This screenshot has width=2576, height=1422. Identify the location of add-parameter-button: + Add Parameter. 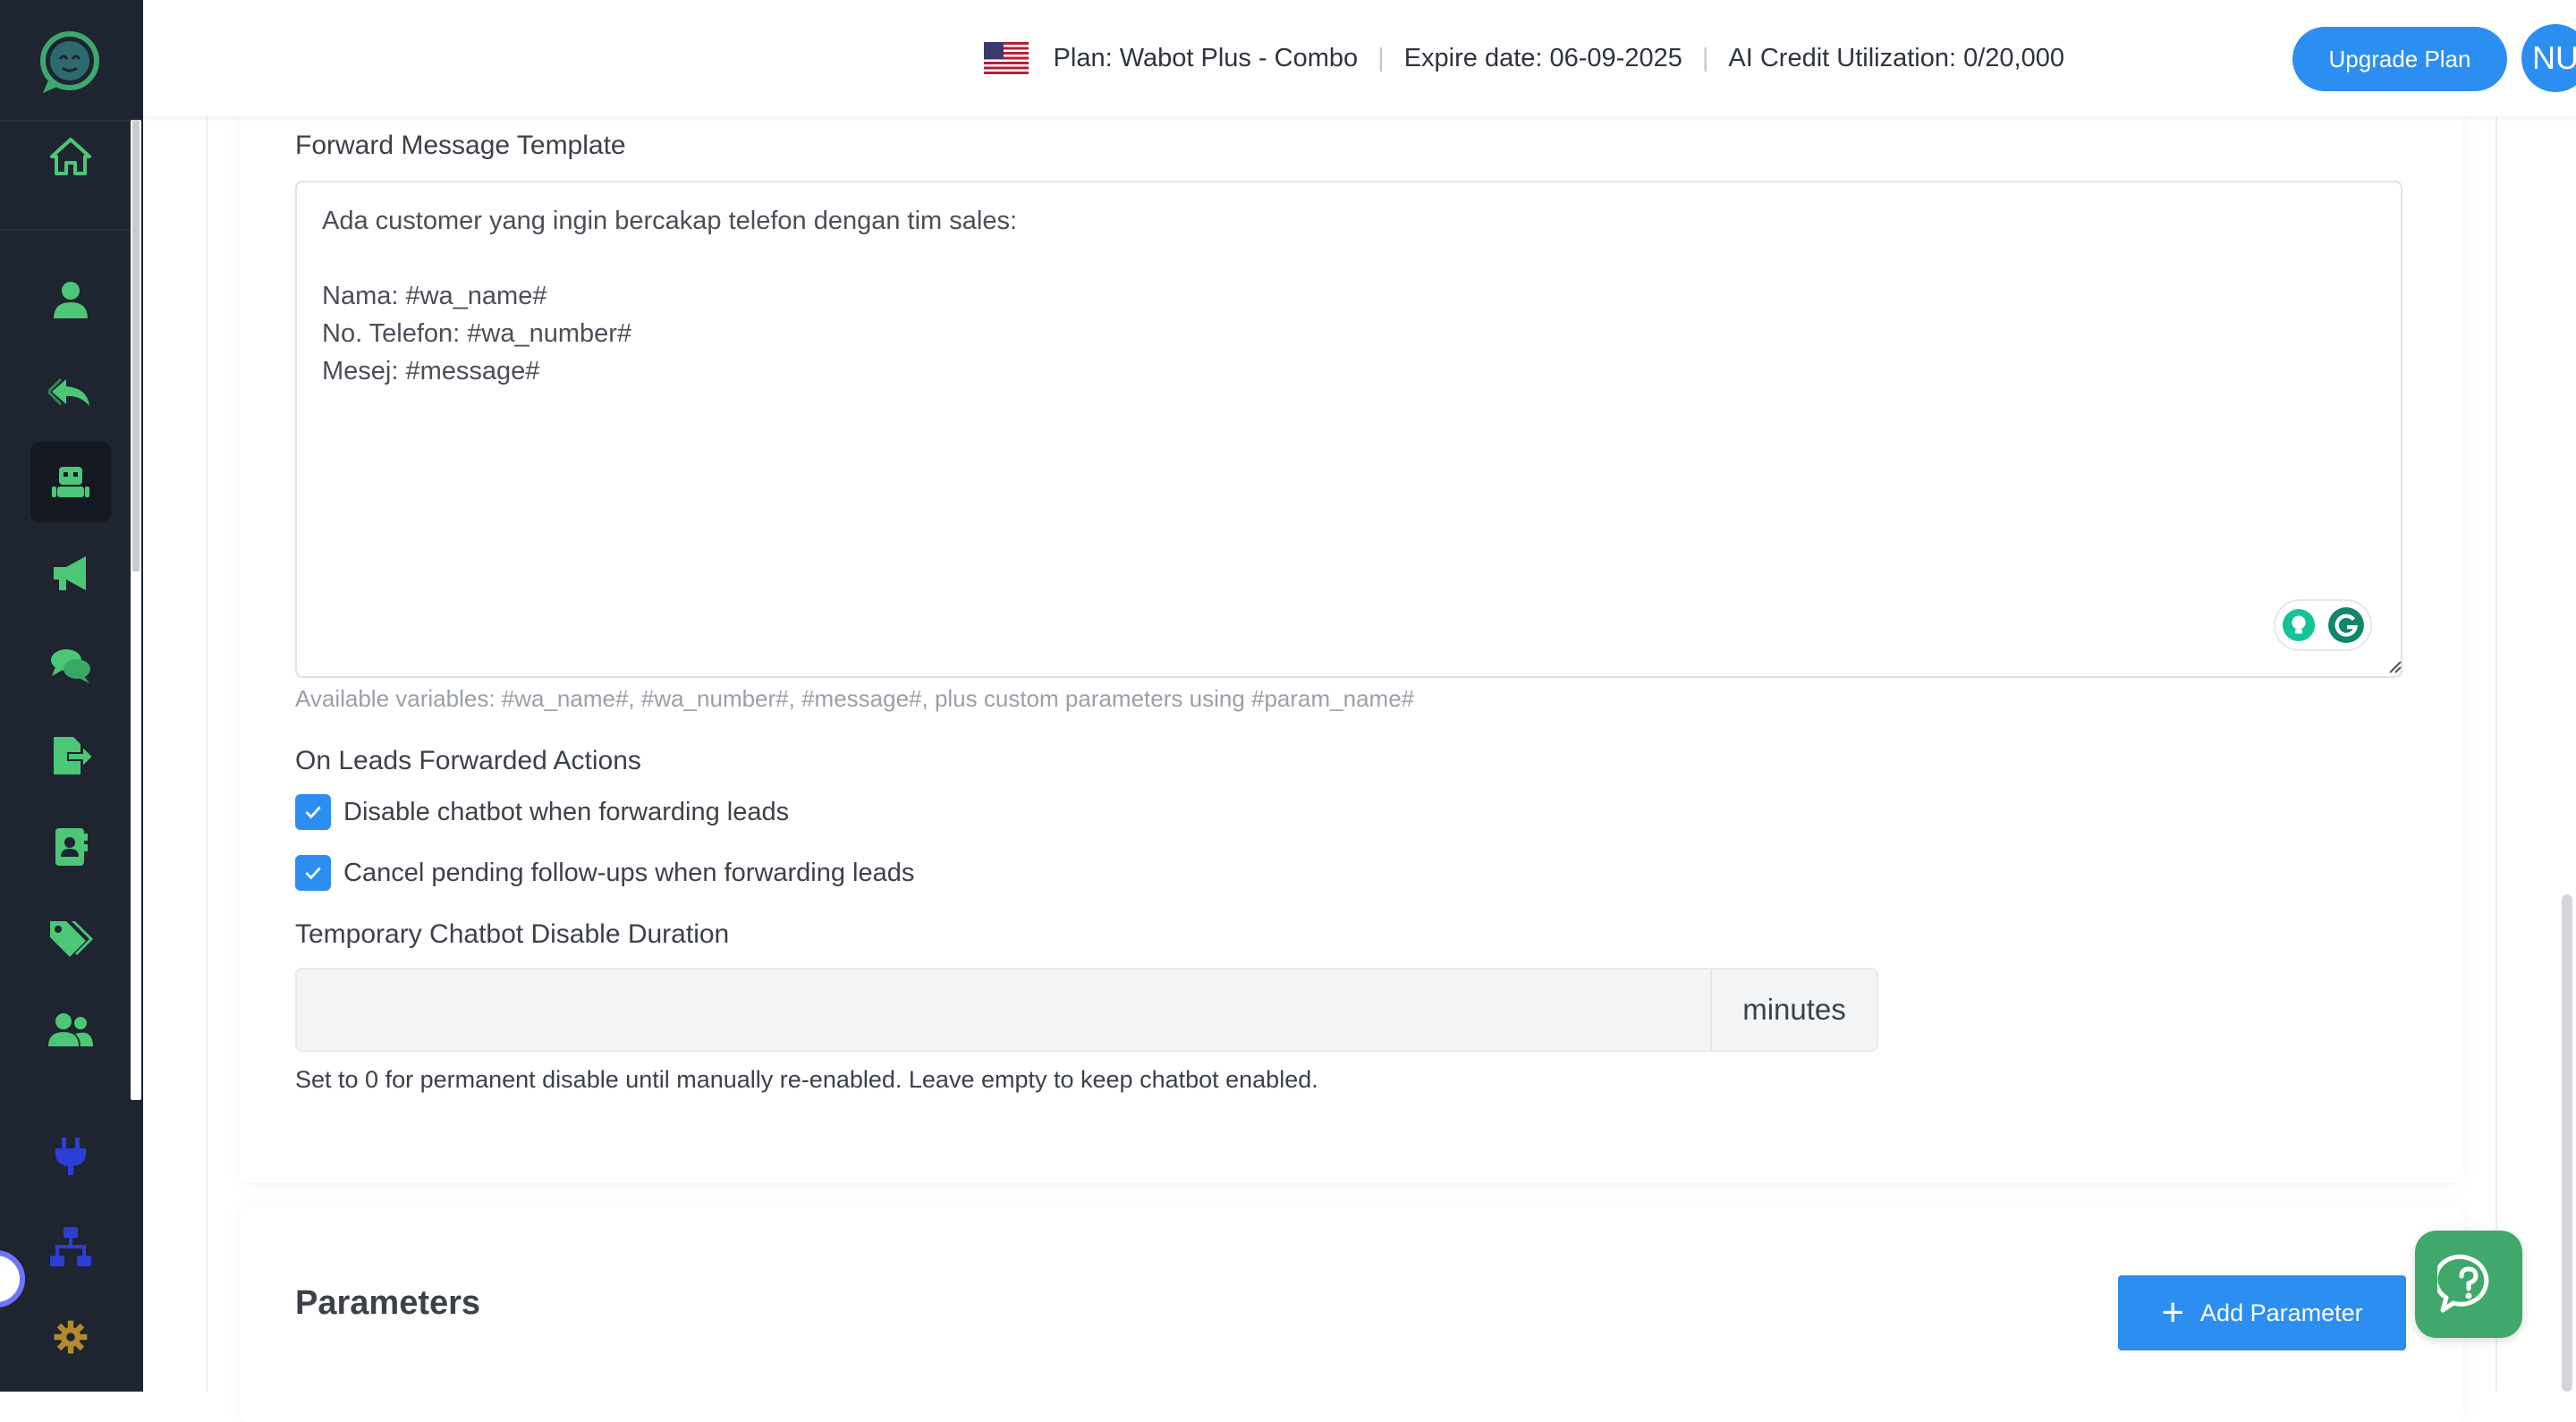
(2262, 1312).